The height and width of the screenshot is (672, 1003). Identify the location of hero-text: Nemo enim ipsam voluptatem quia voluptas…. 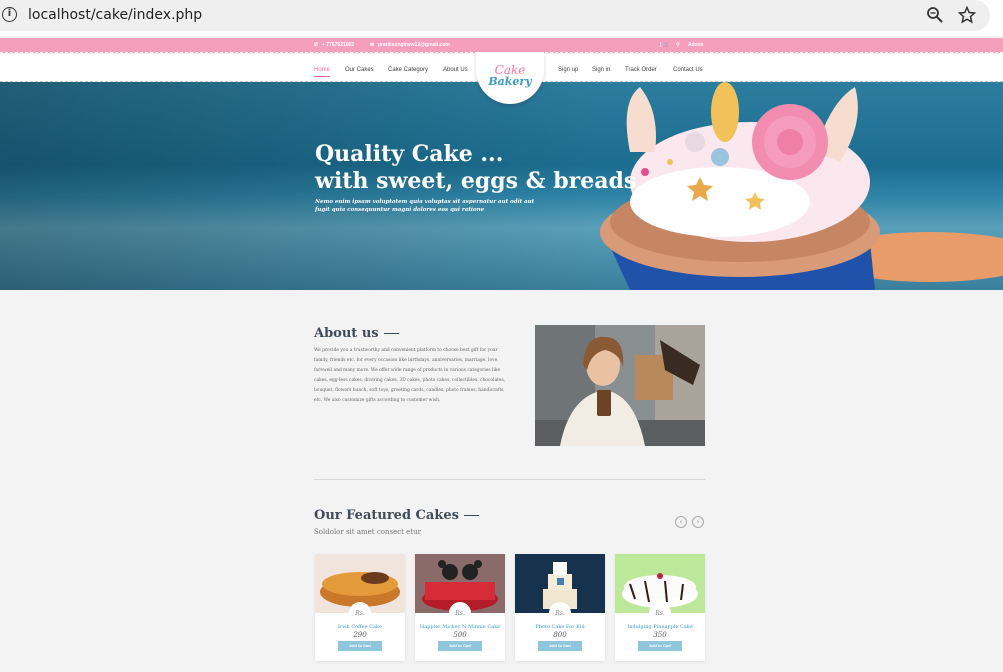
(425, 206).